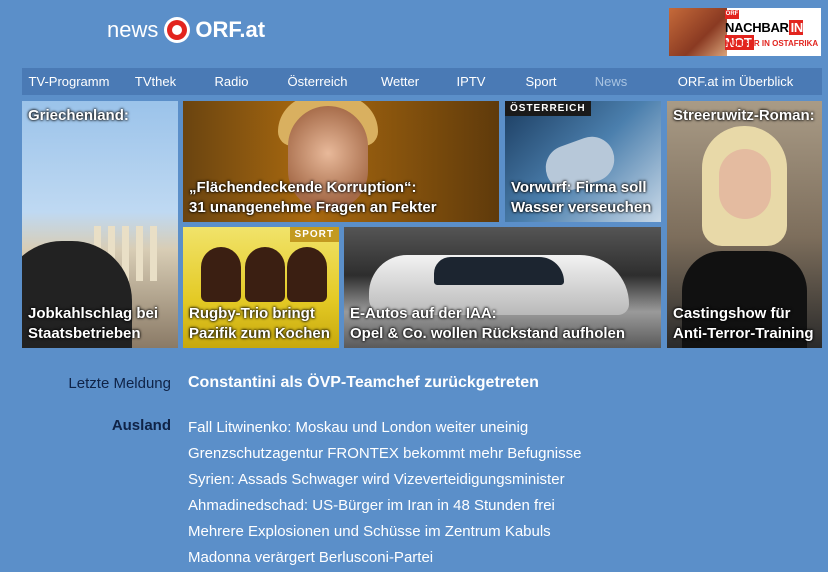 The height and width of the screenshot is (572, 828). Describe the element at coordinates (313, 207) in the screenshot. I see `caption-line: 31 unangenehme Fragen an Fekter` at that location.